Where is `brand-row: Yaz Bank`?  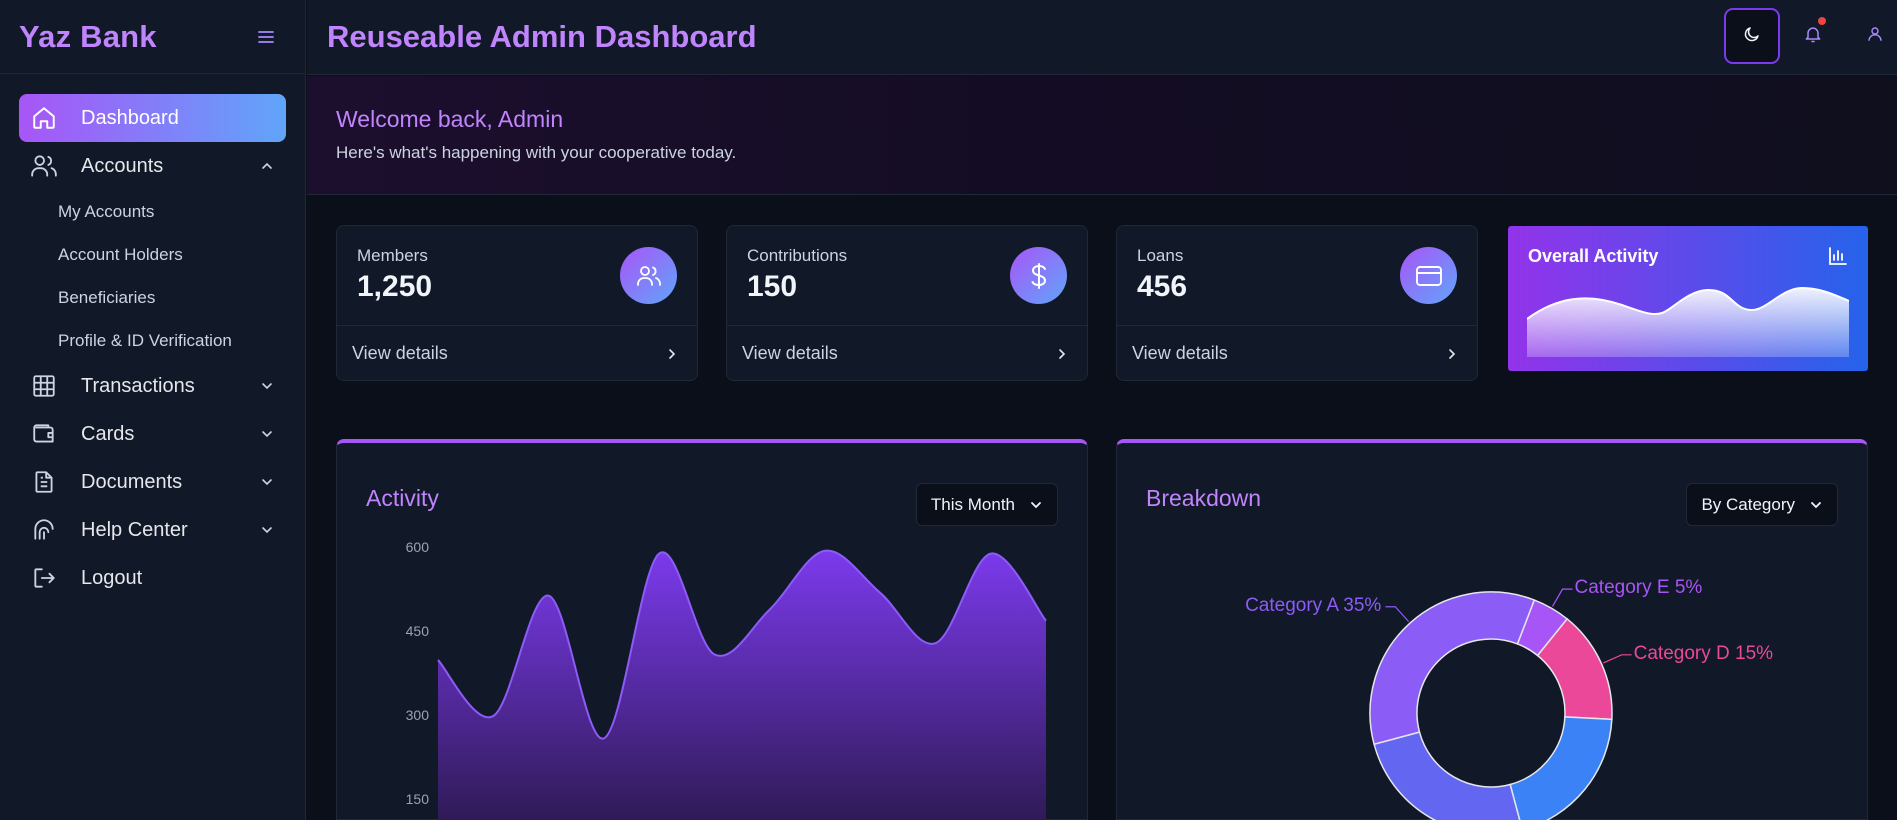
brand-row: Yaz Bank is located at coordinates (152, 37).